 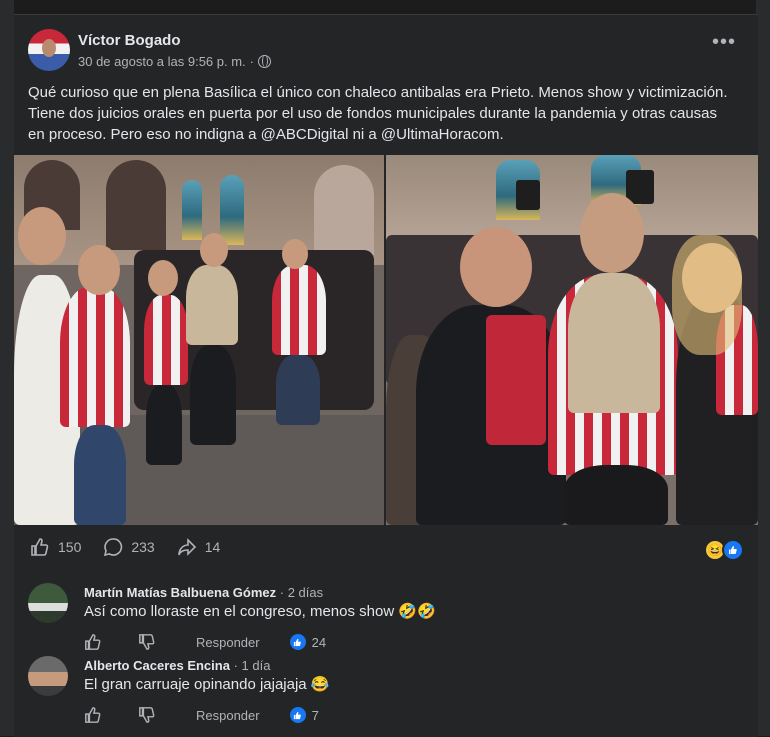 What do you see at coordinates (186, 547) in the screenshot?
I see `share-icon` at bounding box center [186, 547].